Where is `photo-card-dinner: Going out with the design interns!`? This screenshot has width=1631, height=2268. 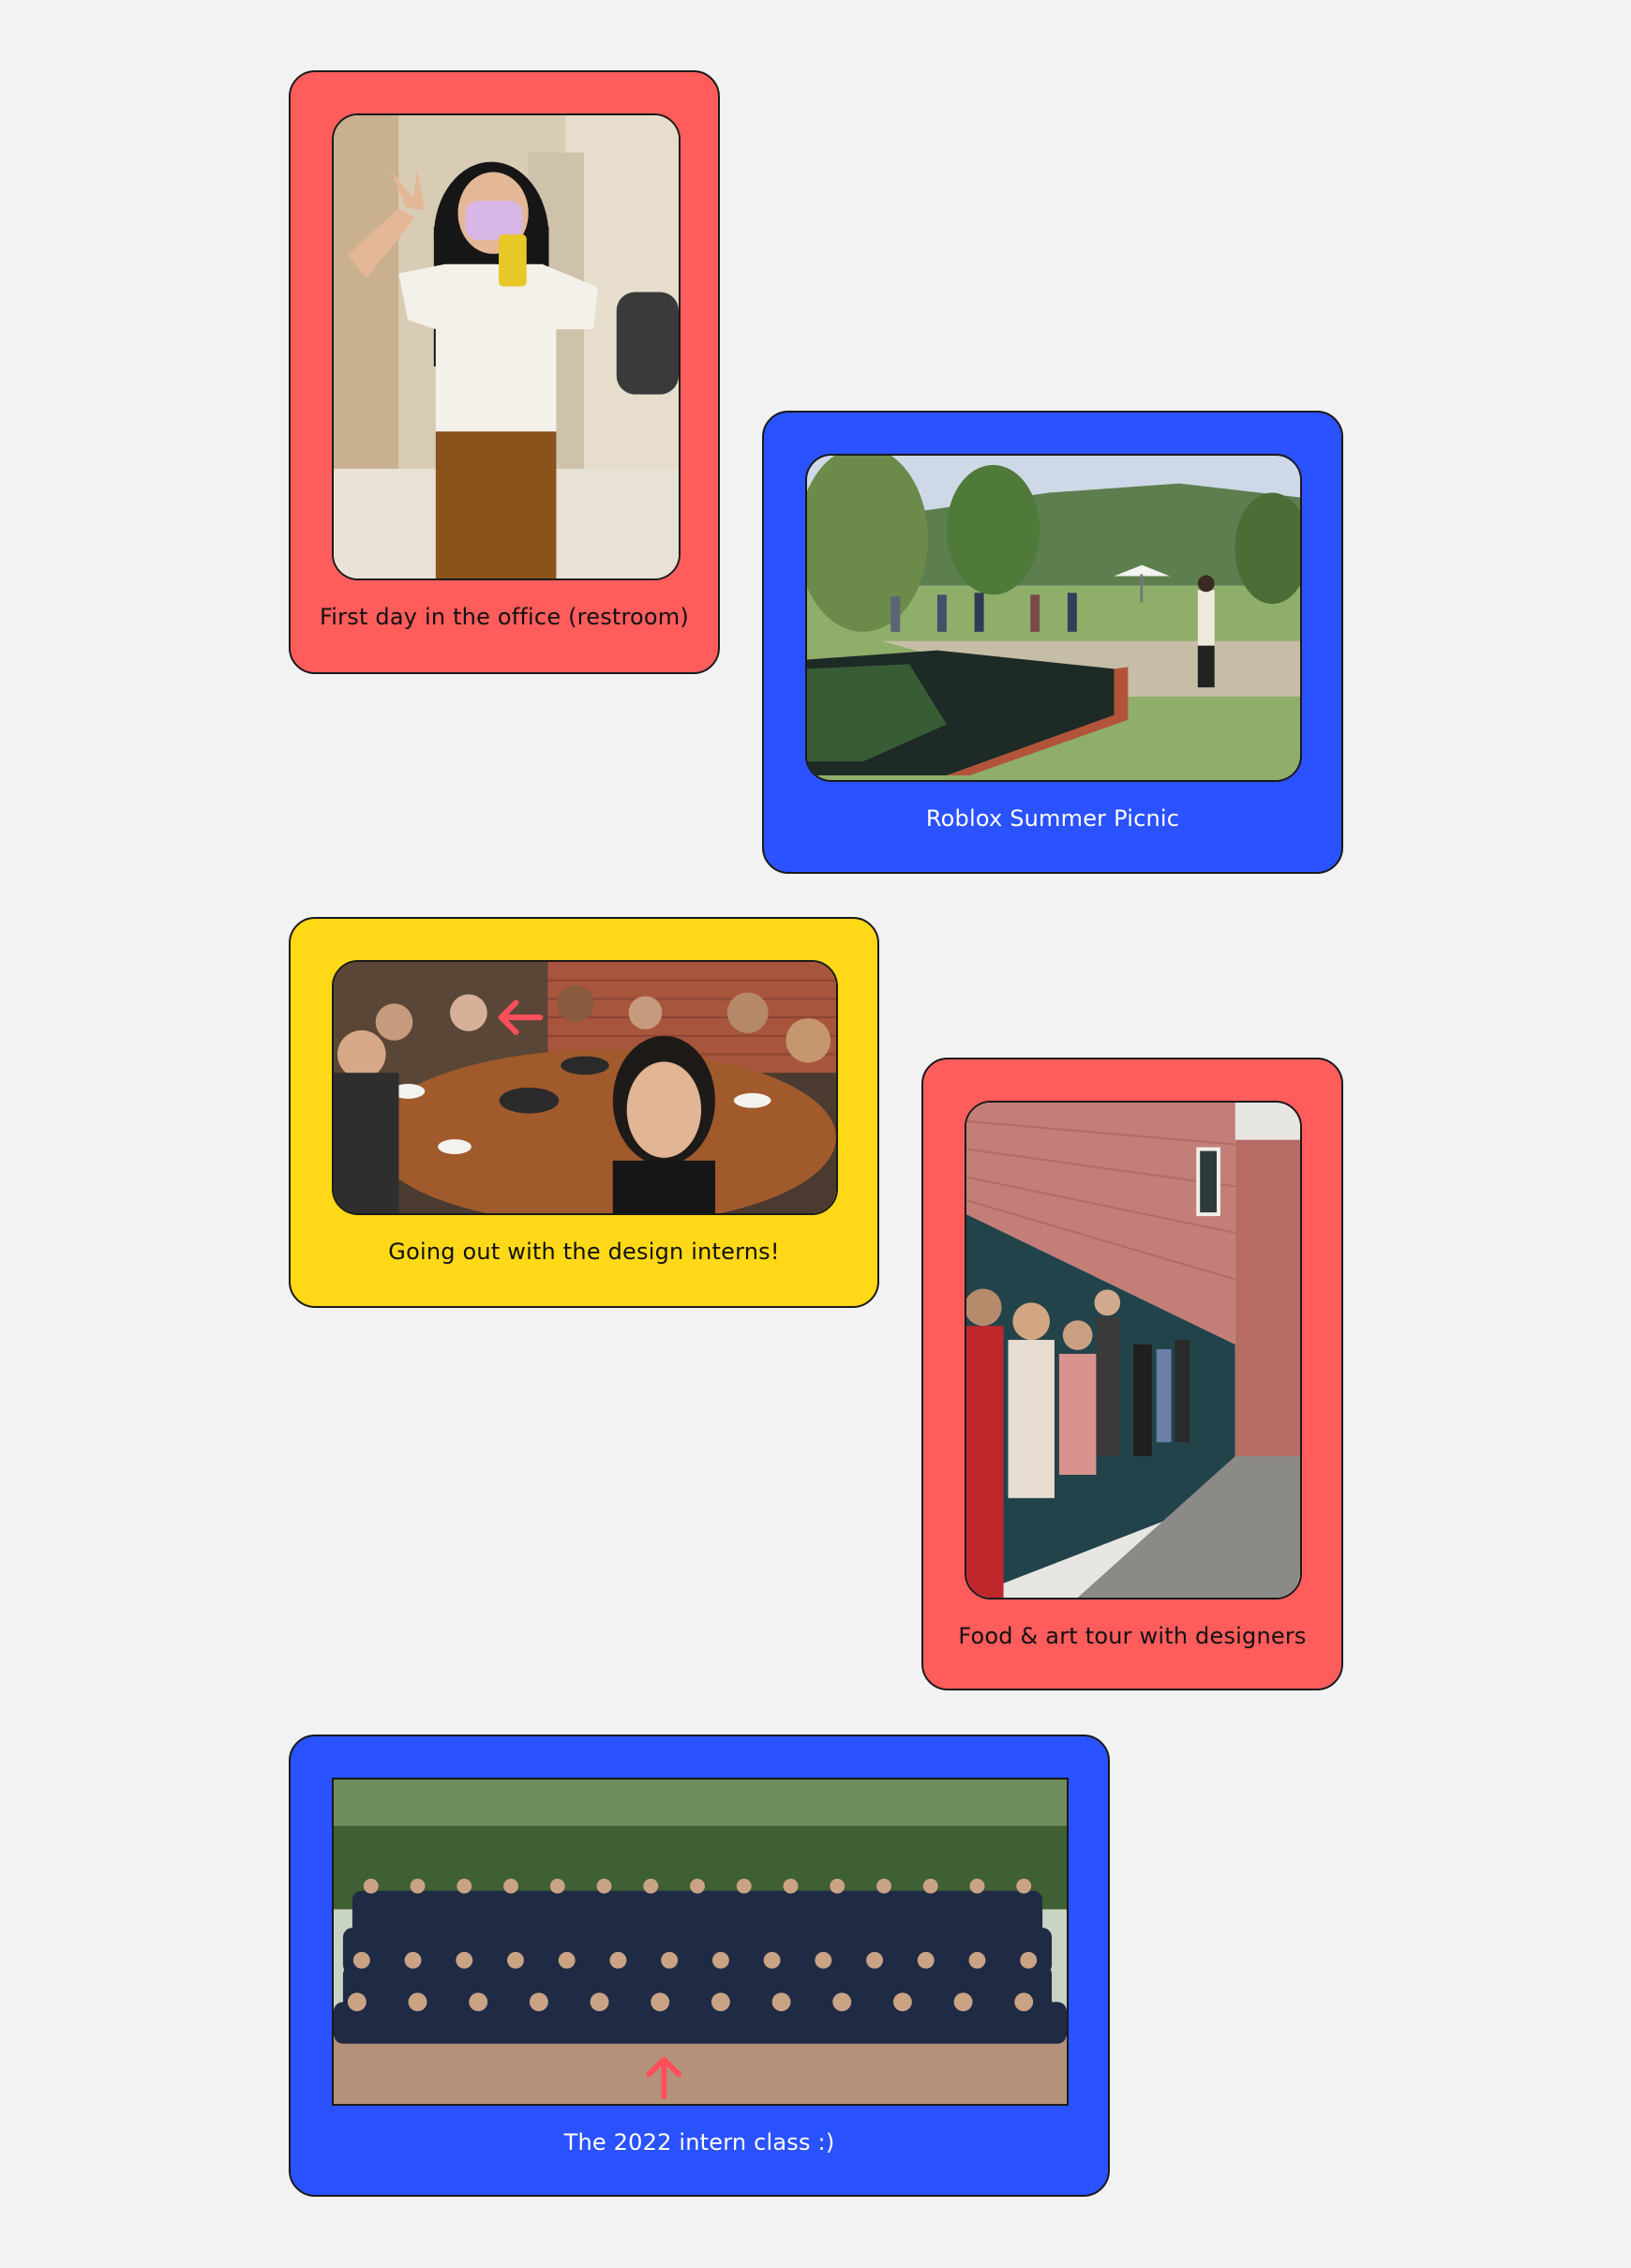
photo-card-dinner: Going out with the design interns! is located at coordinates (584, 1112).